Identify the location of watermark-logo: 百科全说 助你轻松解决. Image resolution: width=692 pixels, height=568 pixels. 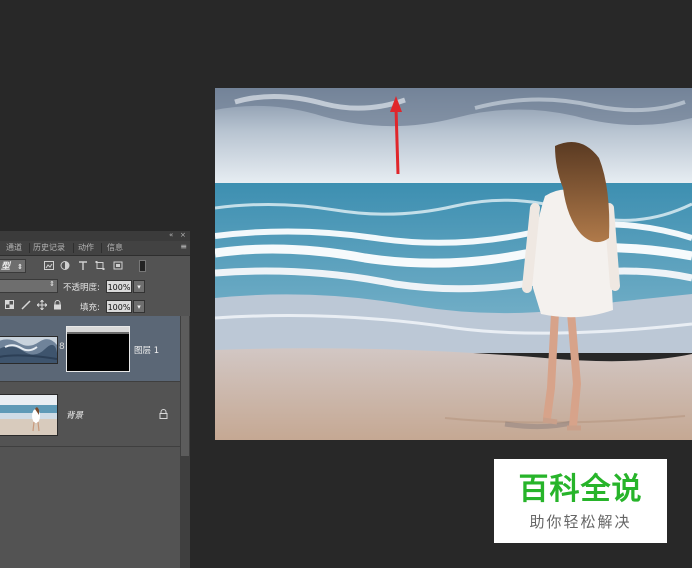
(580, 501).